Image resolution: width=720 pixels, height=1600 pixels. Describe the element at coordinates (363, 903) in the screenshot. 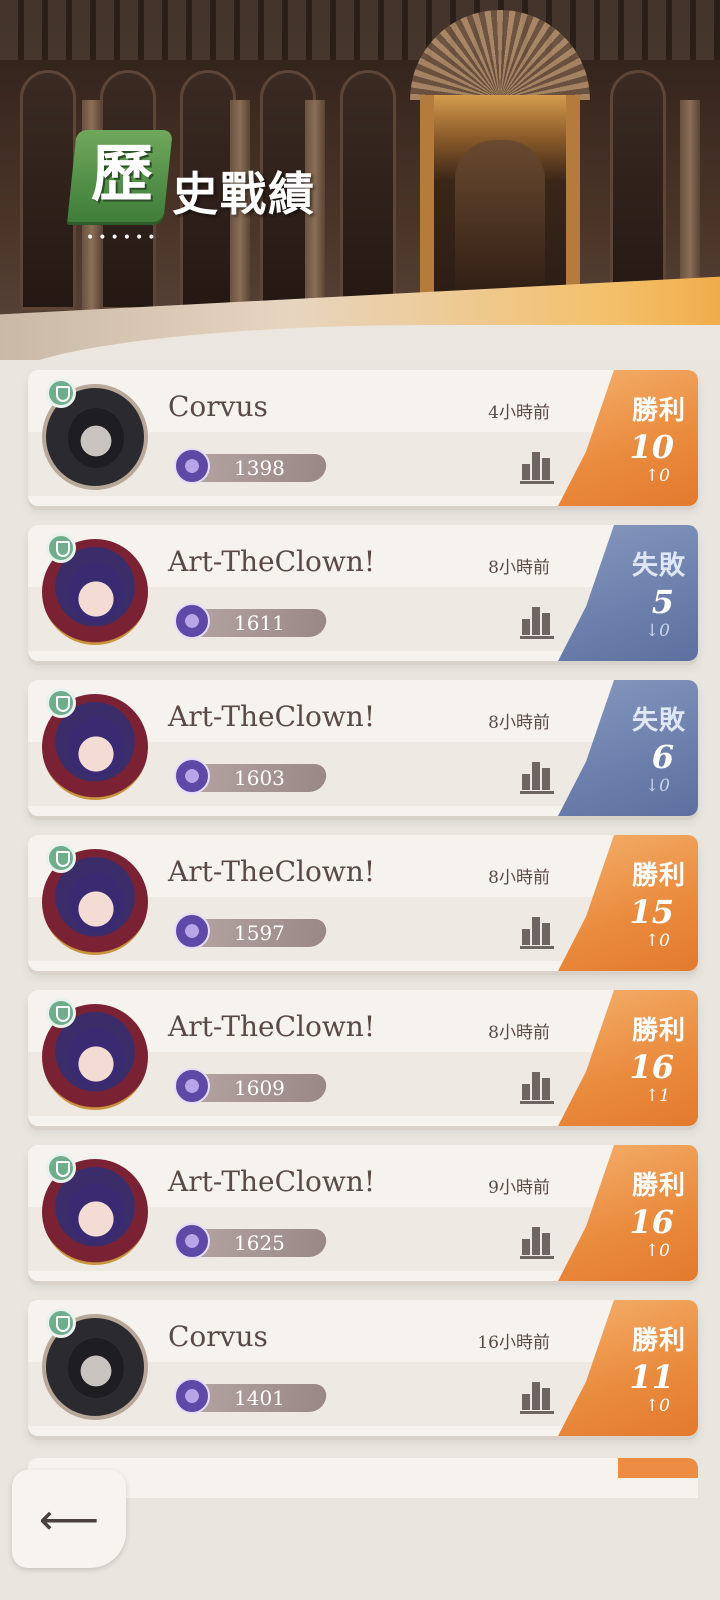

I see `match-card: Art-TheClown! 8小時前 1597 勝利 15 ↑0` at that location.